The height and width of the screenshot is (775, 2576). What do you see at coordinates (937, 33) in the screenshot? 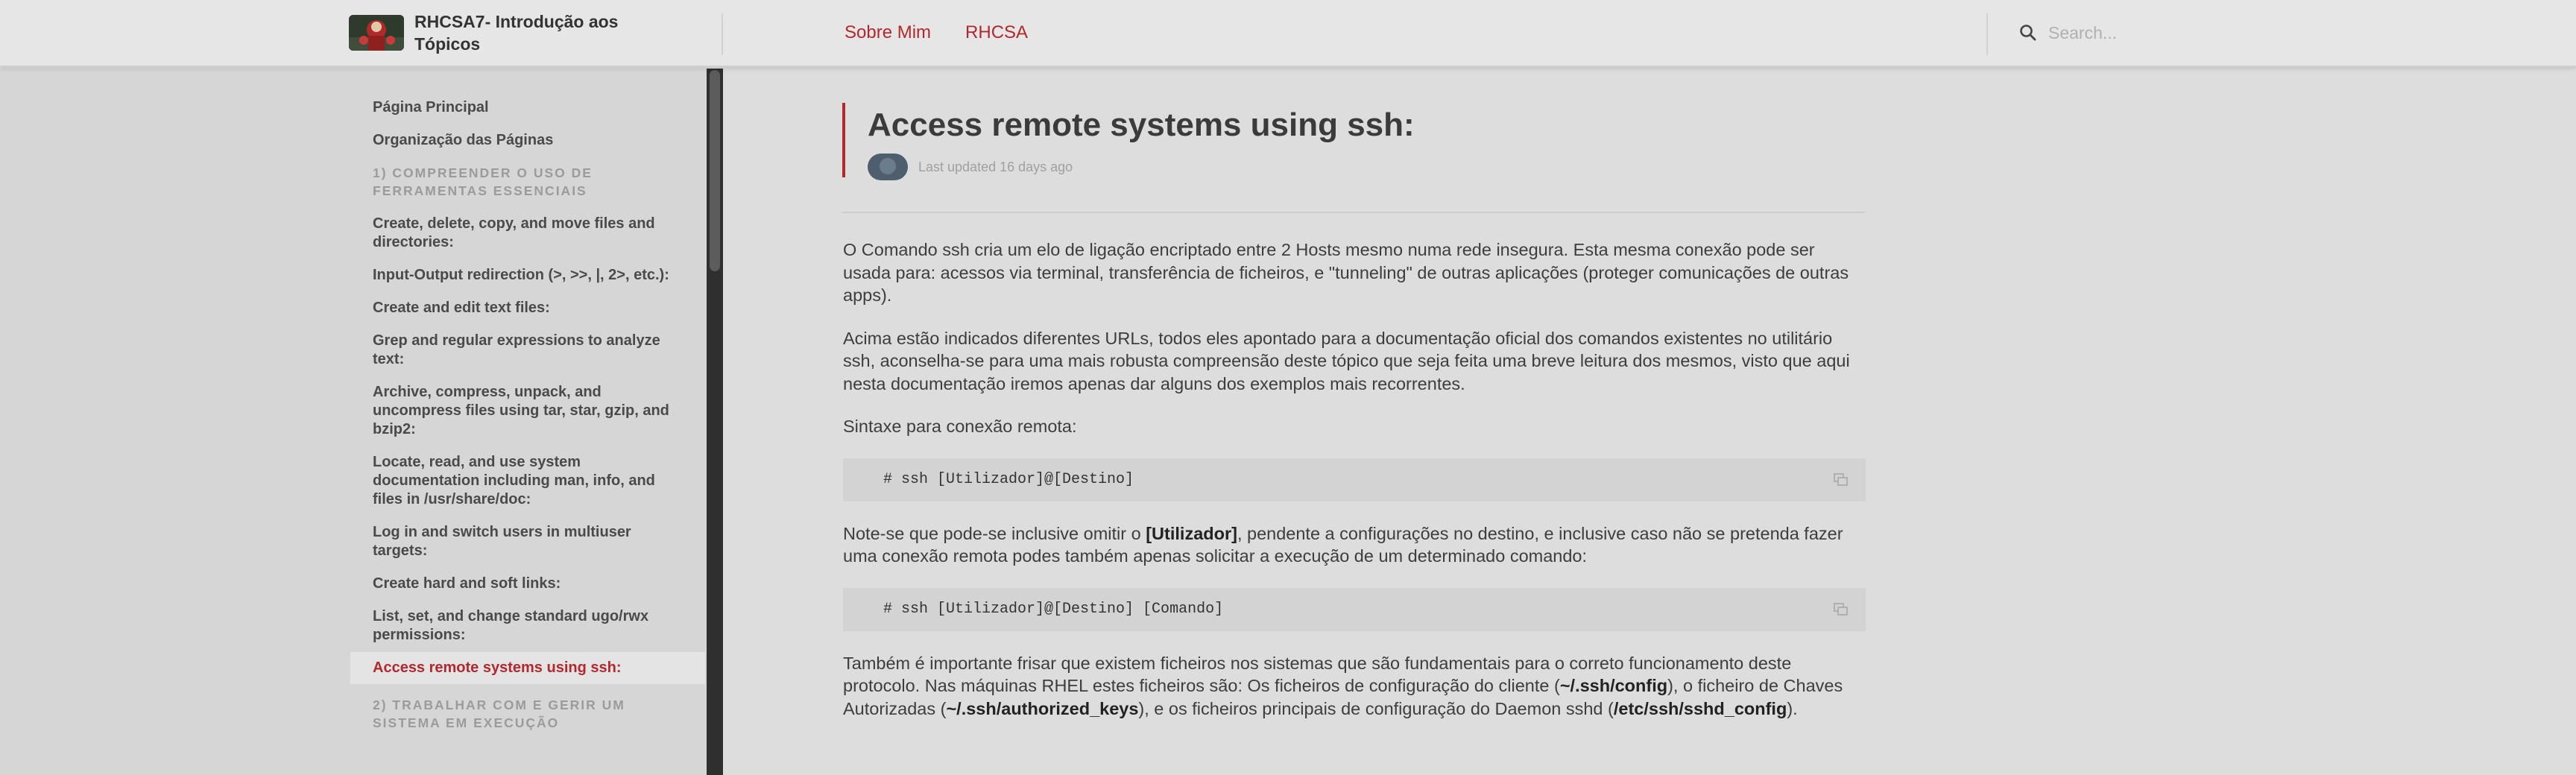
I see `top-navigation: Sobre Mim RHCSA` at bounding box center [937, 33].